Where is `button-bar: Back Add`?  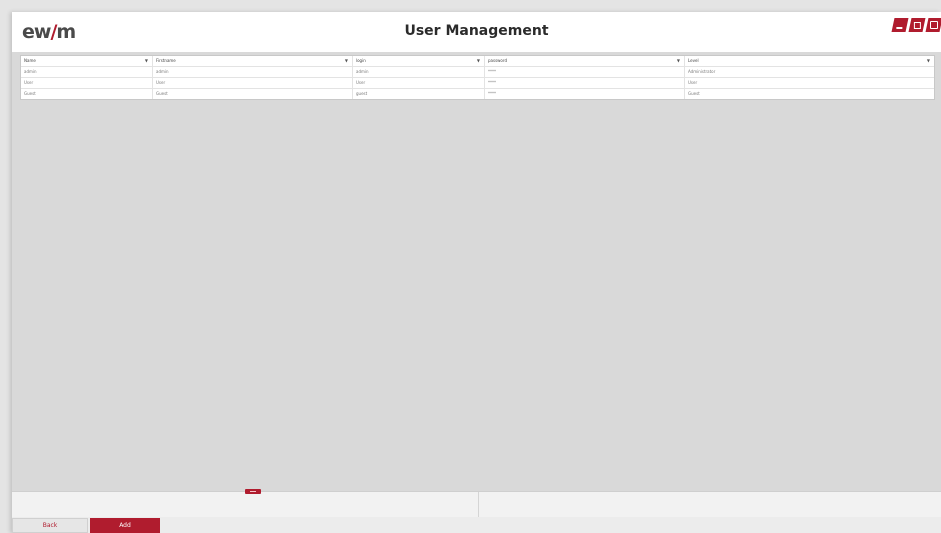
button-bar: Back Add is located at coordinates (476, 525).